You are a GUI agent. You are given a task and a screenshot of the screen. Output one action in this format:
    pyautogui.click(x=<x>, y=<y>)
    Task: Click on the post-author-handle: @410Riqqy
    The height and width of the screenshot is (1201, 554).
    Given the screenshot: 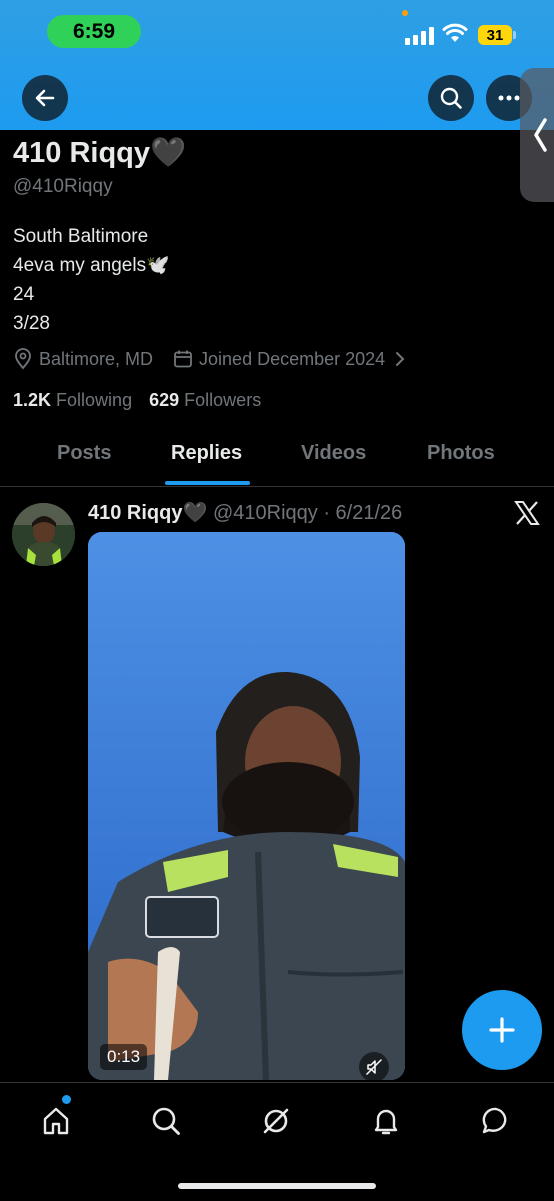 What is the action you would take?
    pyautogui.click(x=265, y=513)
    